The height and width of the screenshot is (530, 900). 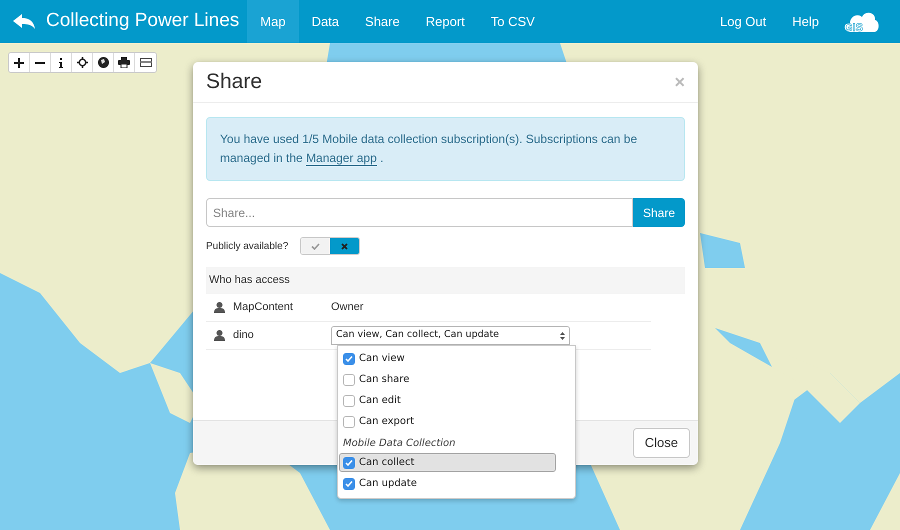 I want to click on dialog-title: Share, so click(x=234, y=82).